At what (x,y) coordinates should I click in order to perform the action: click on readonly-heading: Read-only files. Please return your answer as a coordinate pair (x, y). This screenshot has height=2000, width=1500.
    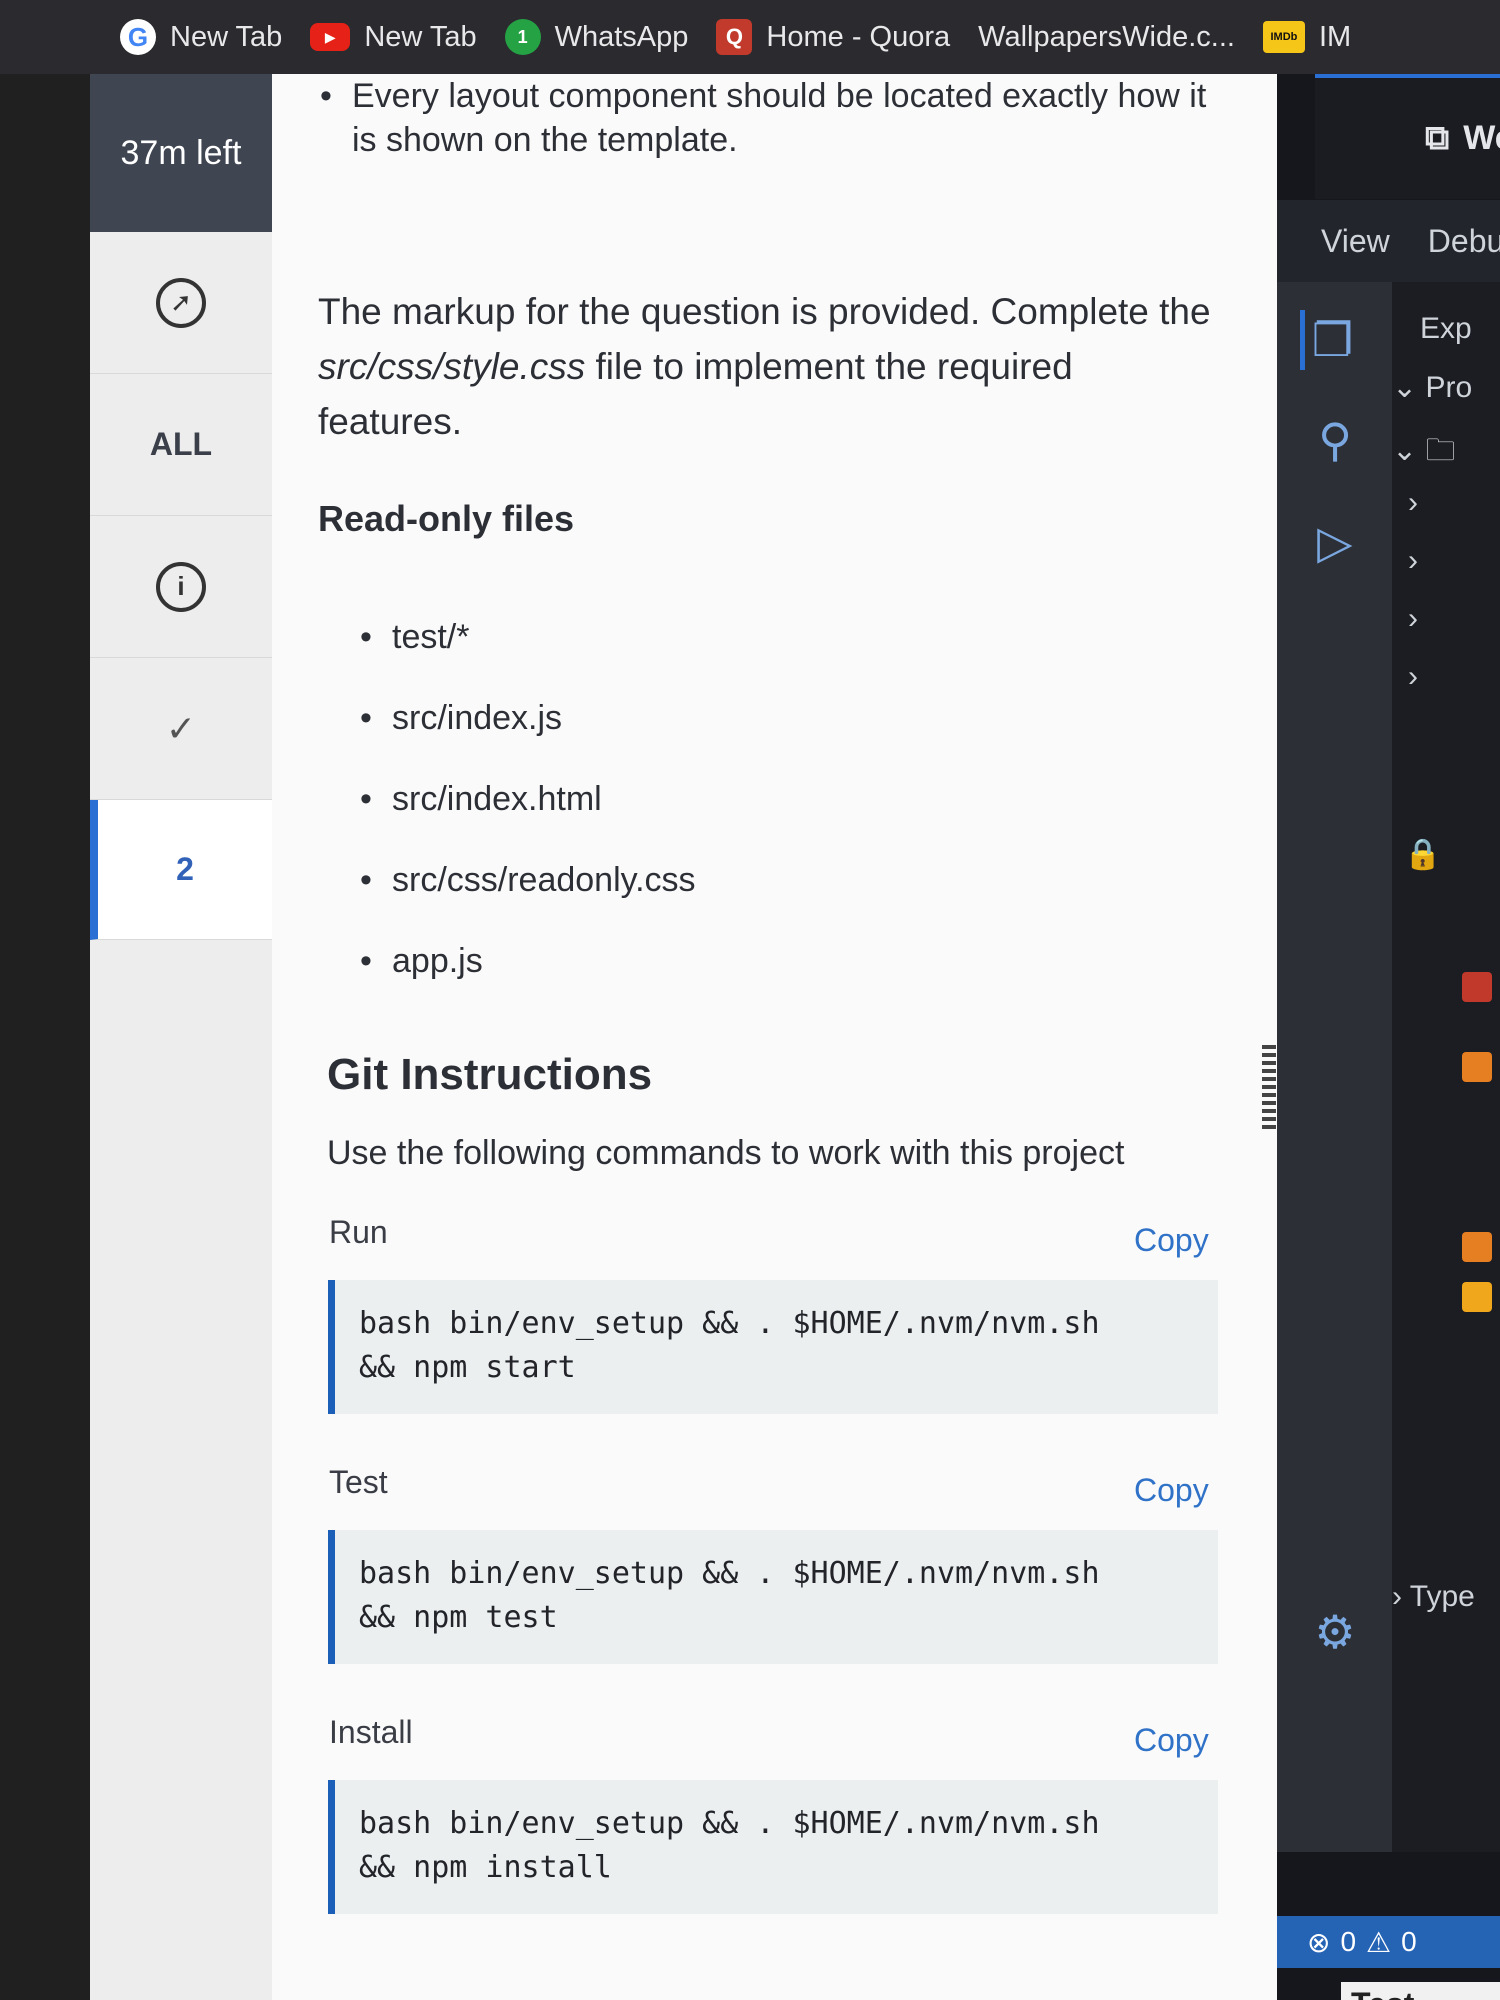
    Looking at the image, I should click on (446, 518).